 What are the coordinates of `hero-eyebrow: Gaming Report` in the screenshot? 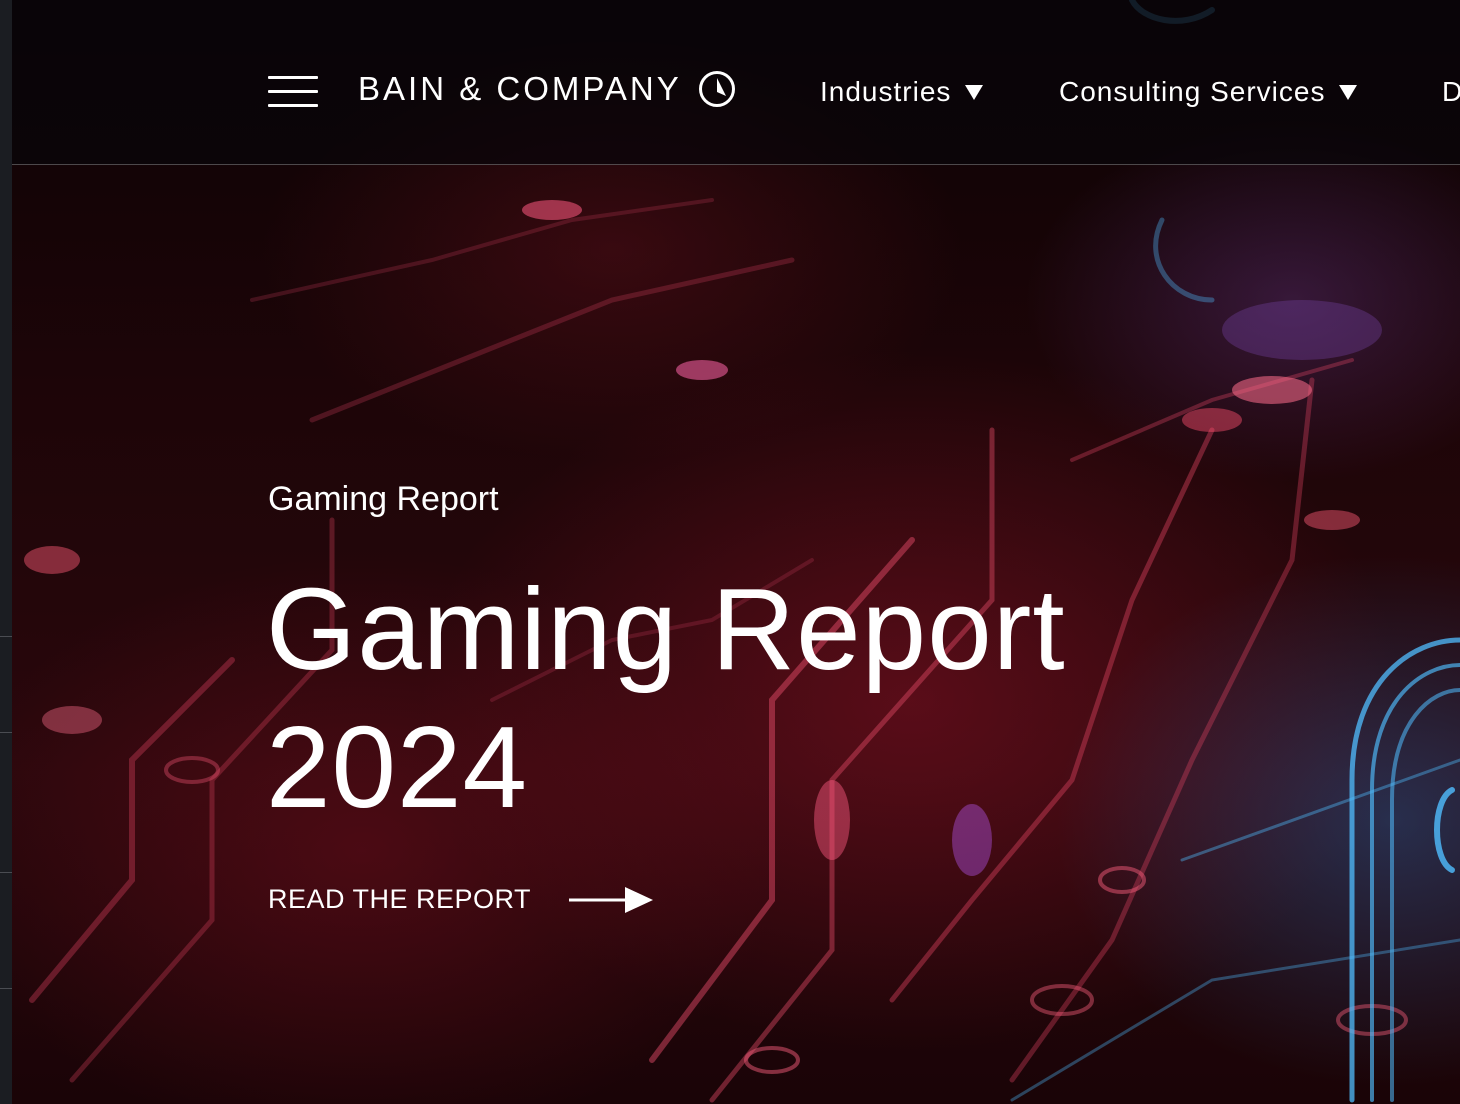 It's located at (383, 499).